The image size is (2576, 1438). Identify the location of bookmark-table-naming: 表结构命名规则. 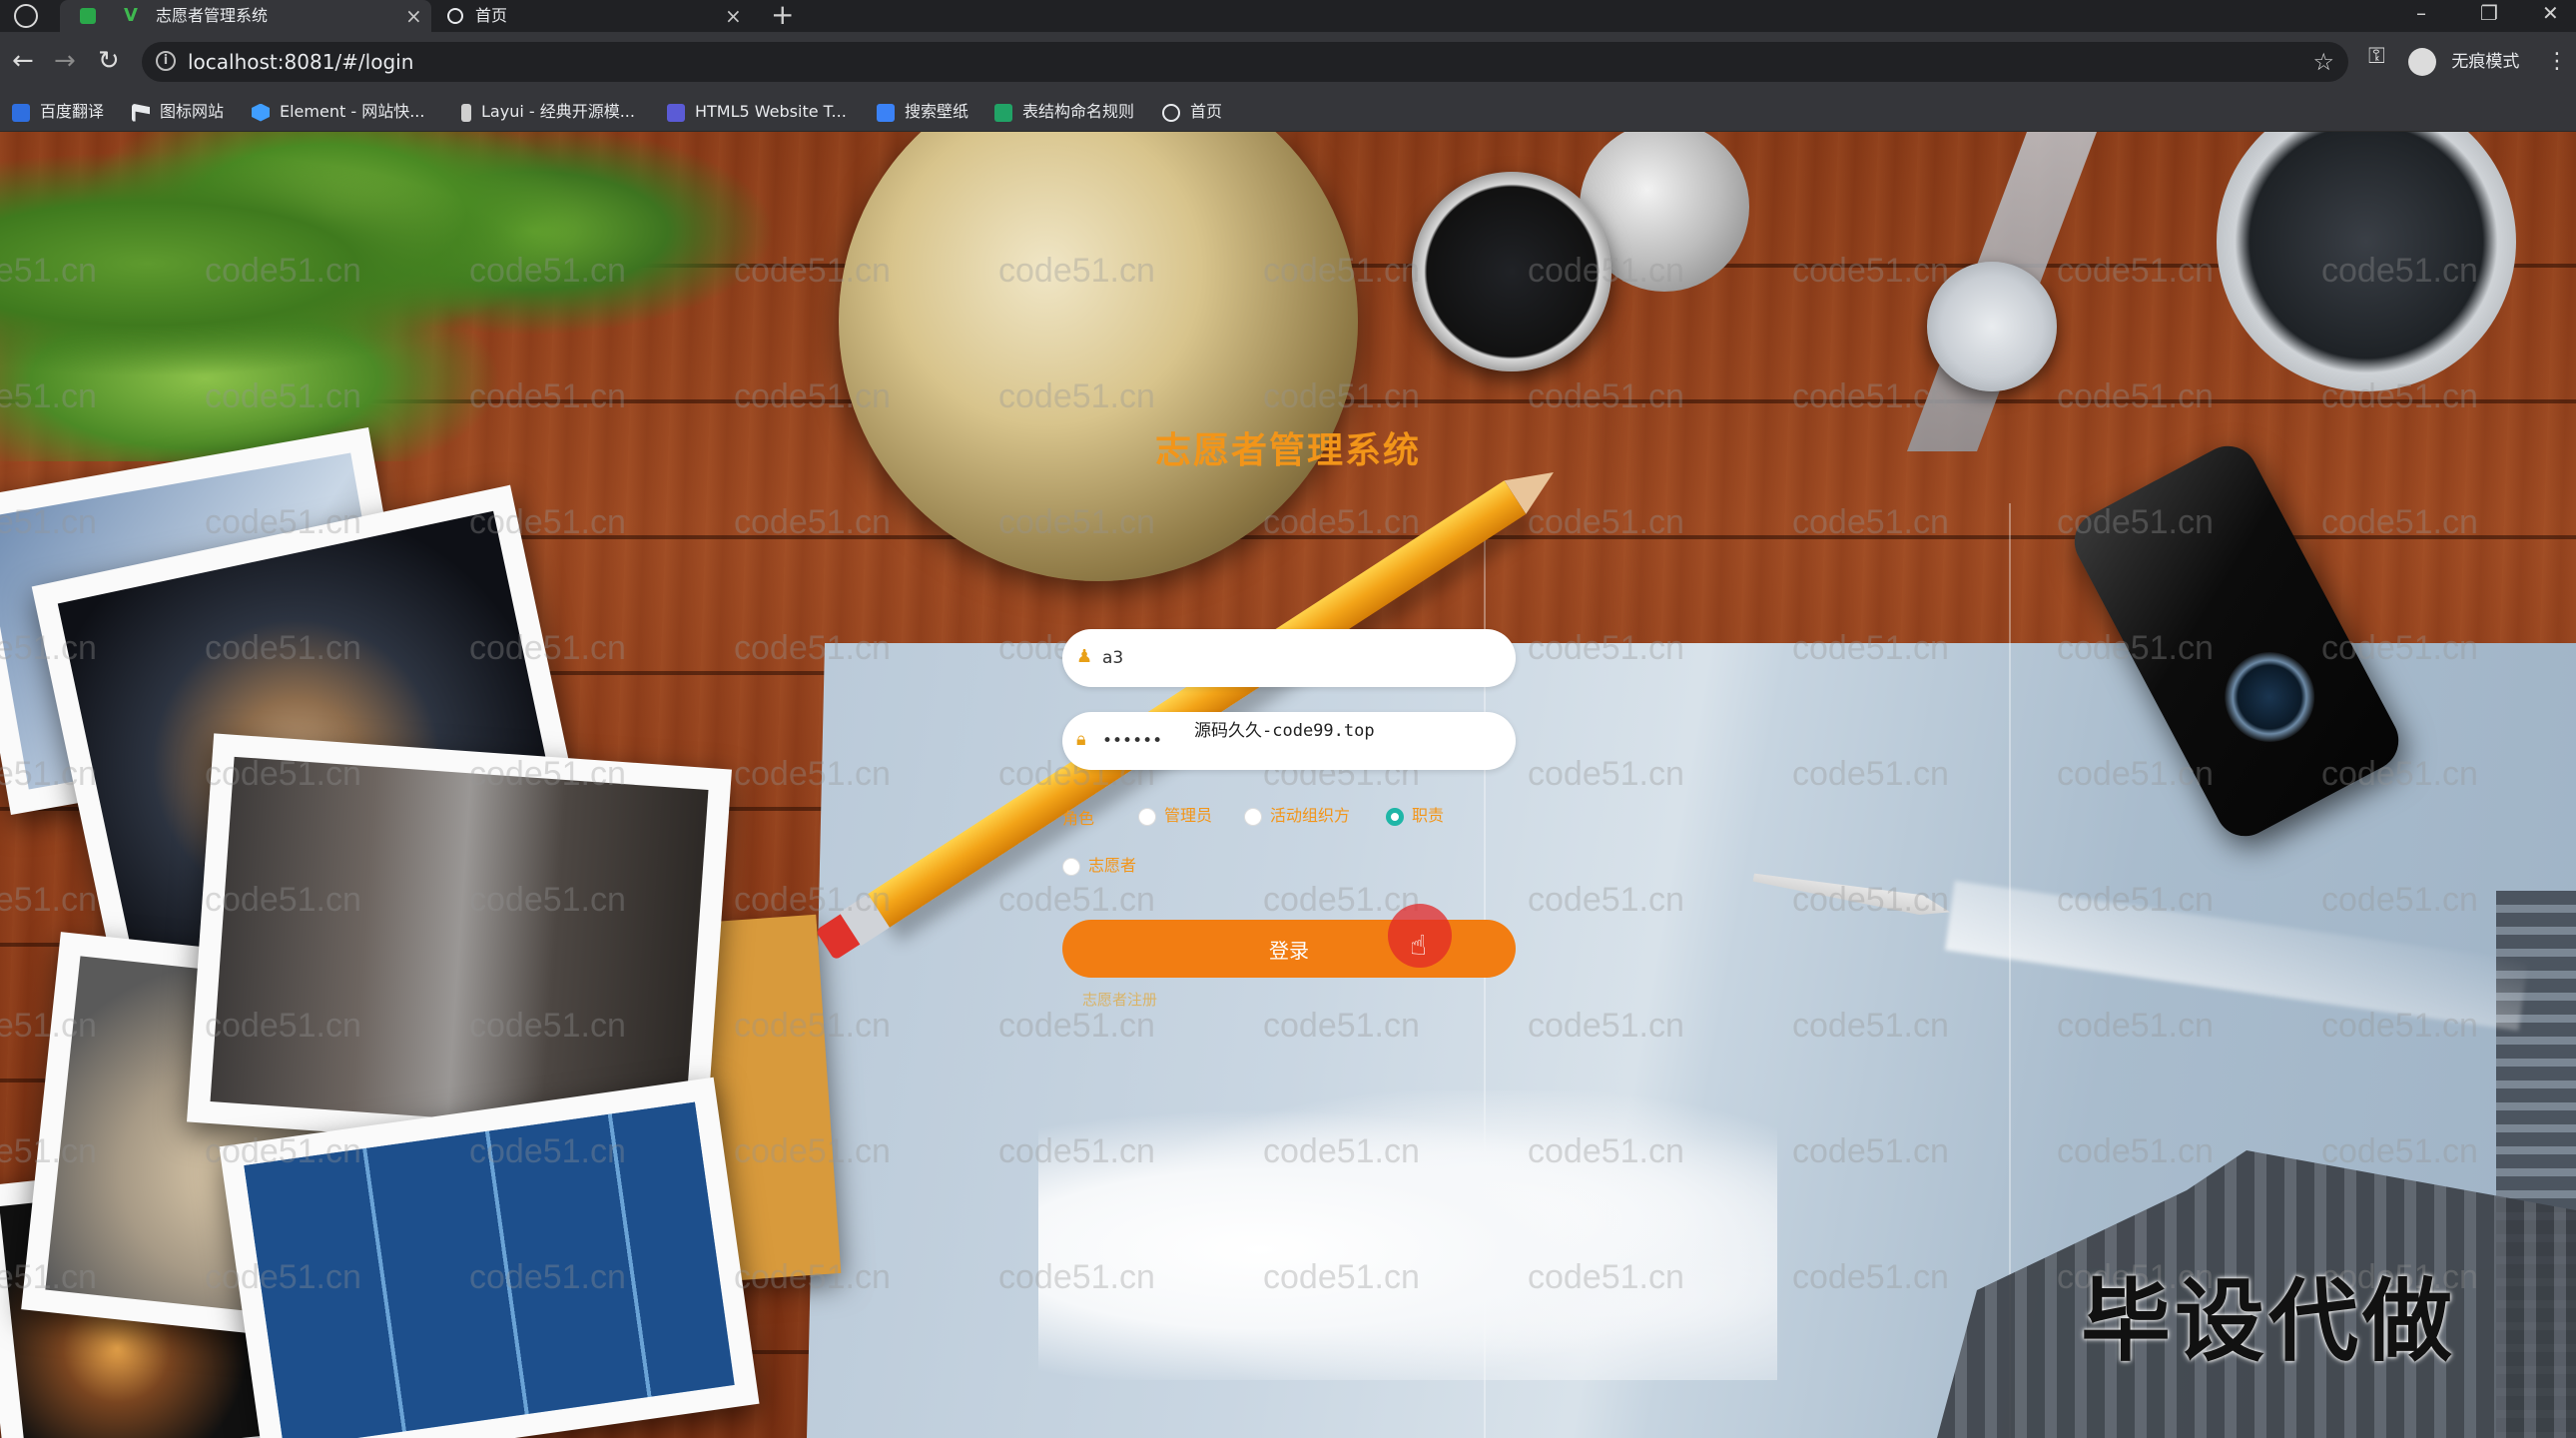
(1064, 112).